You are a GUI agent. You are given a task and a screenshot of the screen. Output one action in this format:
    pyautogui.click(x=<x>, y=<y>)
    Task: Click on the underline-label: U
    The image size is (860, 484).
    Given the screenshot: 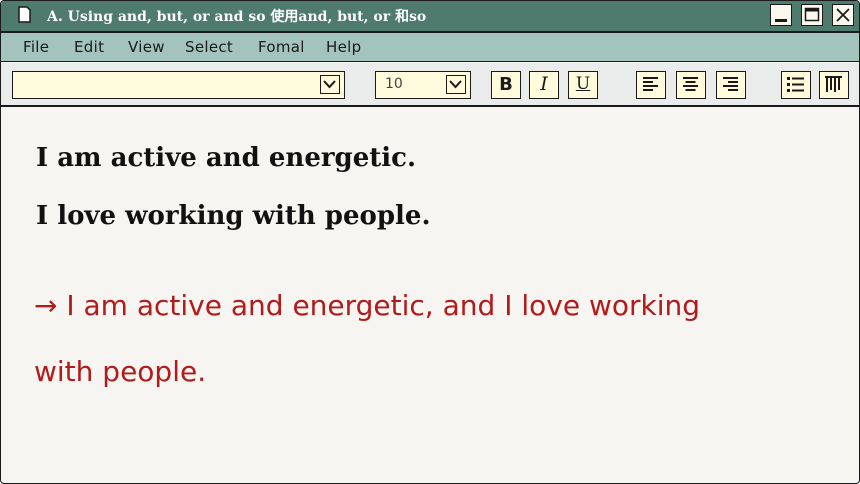 What is the action you would take?
    pyautogui.click(x=583, y=84)
    